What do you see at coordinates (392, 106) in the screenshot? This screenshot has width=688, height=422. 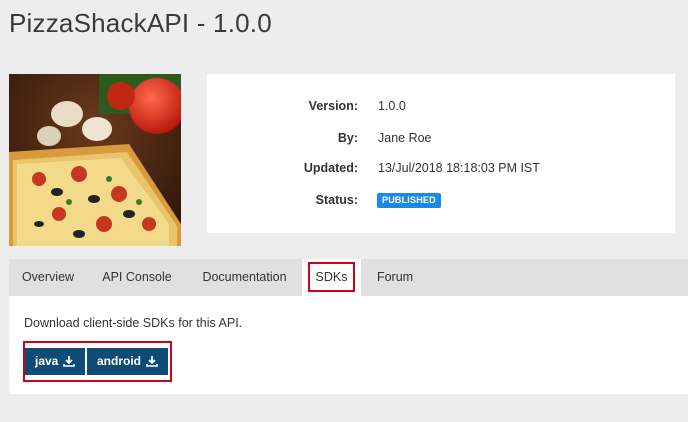 I see `version-value: 1.0.0` at bounding box center [392, 106].